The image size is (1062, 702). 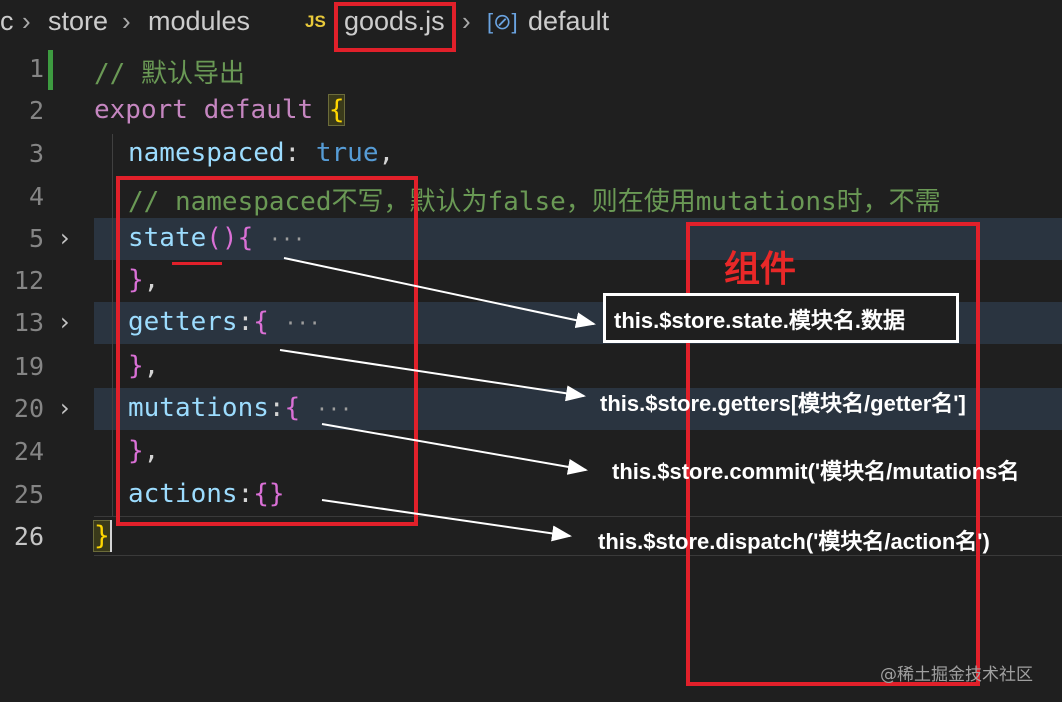 I want to click on mutations-arrow, so click(x=454, y=449).